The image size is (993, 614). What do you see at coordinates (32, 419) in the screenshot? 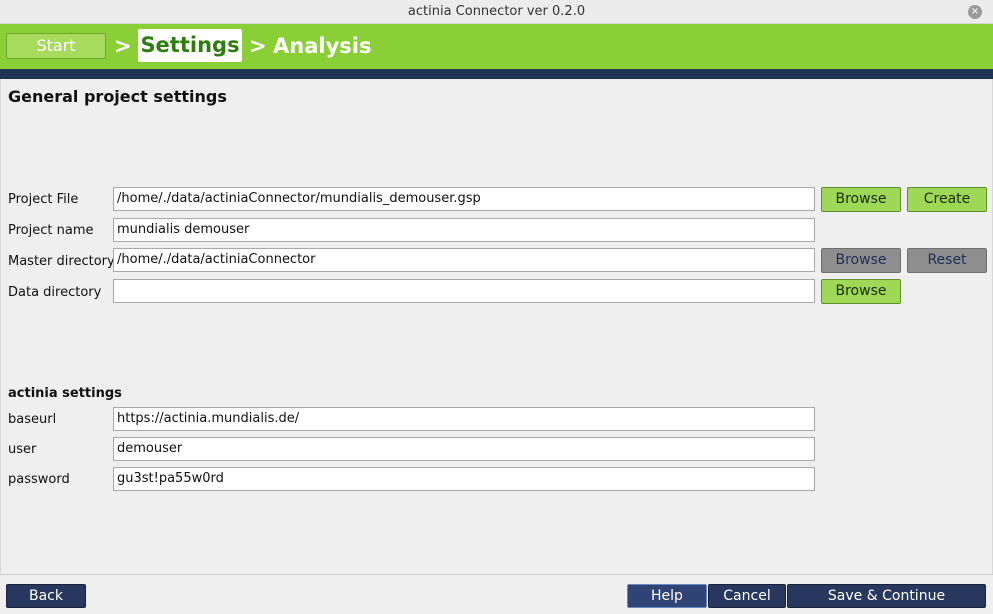
I see `baseurl-label: baseurl` at bounding box center [32, 419].